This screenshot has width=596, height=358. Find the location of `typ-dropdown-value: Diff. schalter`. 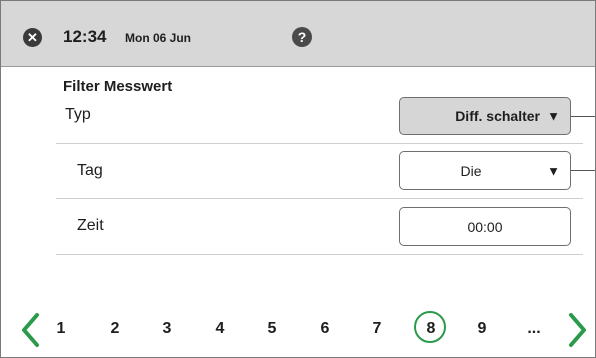

typ-dropdown-value: Diff. schalter is located at coordinates (497, 116).